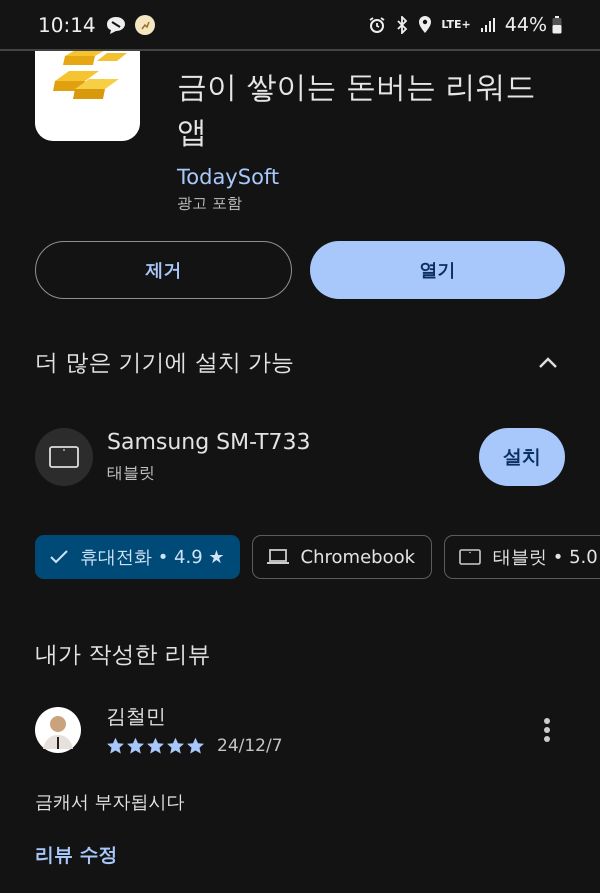 The image size is (600, 893). I want to click on open-button: 열기, so click(437, 270).